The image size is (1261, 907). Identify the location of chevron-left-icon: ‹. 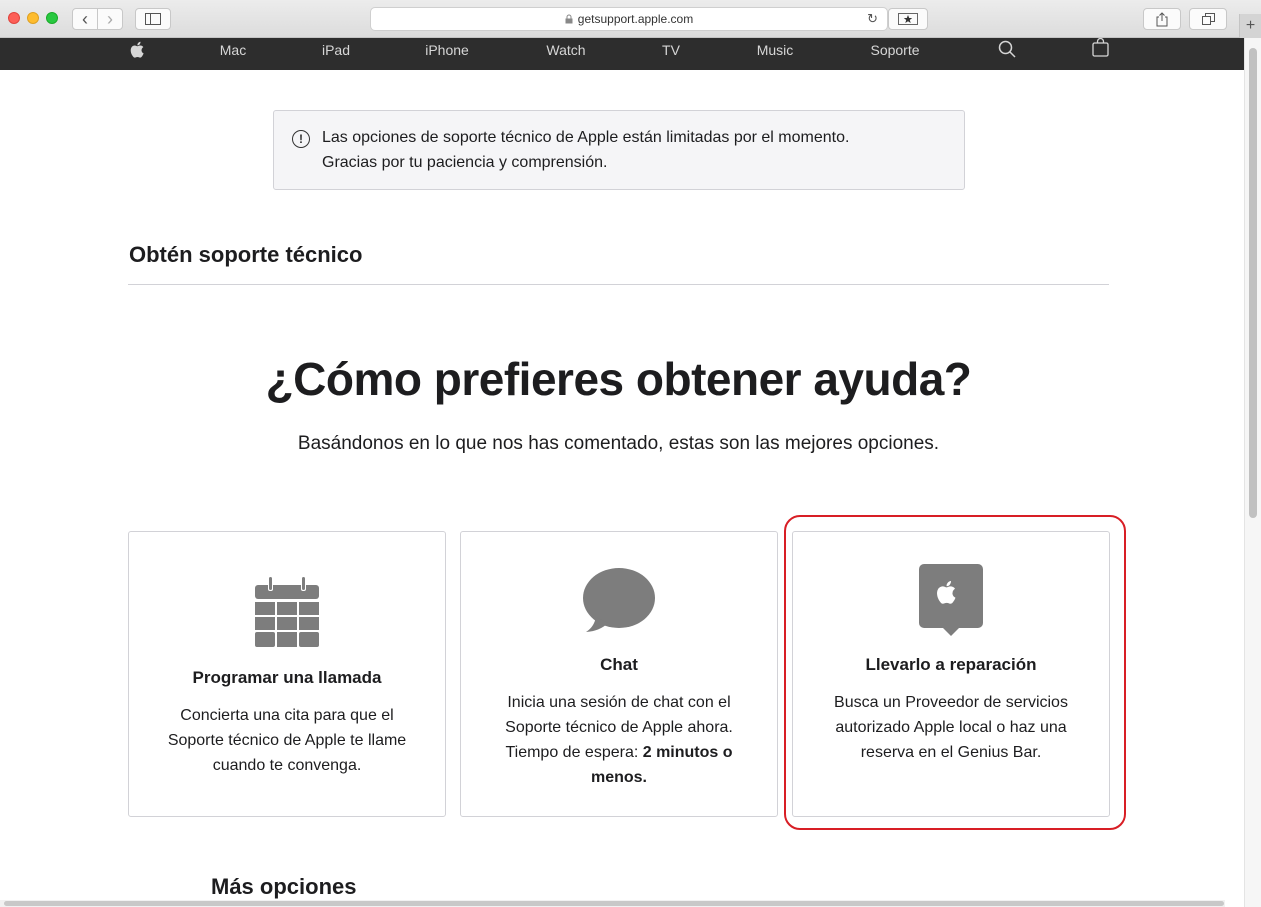
(85, 19).